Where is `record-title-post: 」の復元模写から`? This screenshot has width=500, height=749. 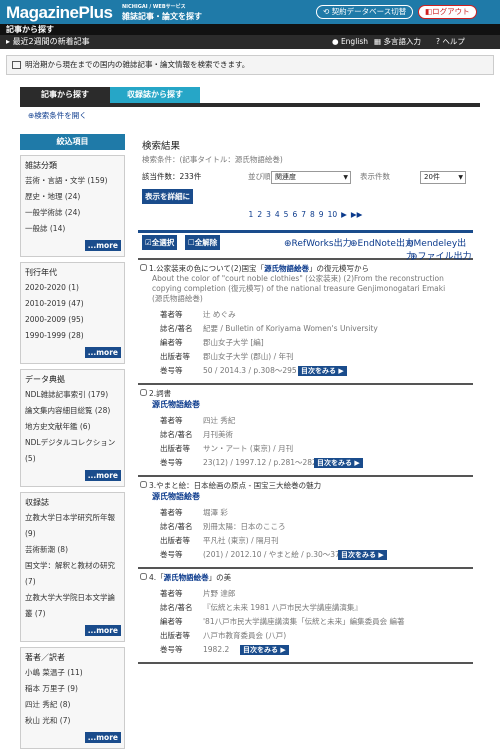
record-title-post: 」の復元模写から is located at coordinates (339, 268).